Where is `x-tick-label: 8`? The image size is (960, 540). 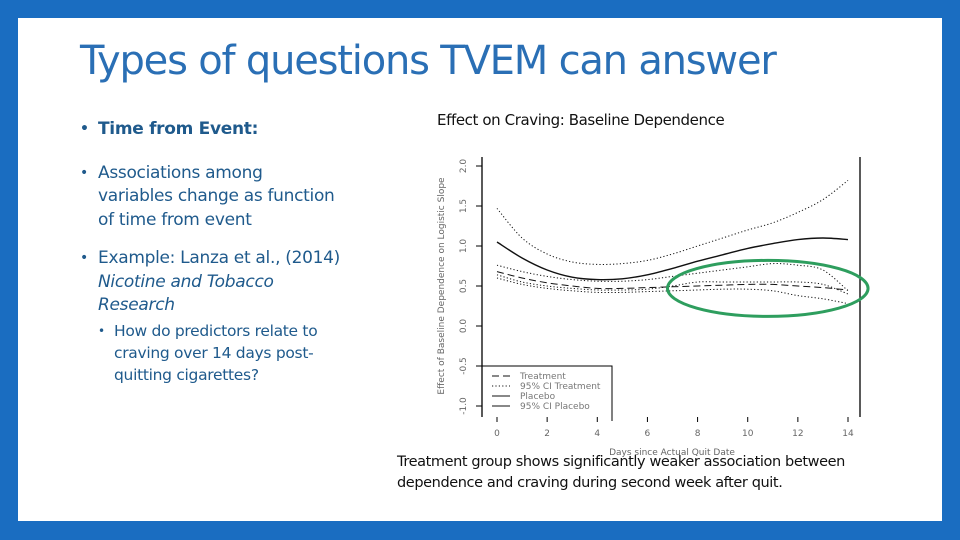
x-tick-label: 8 is located at coordinates (698, 434).